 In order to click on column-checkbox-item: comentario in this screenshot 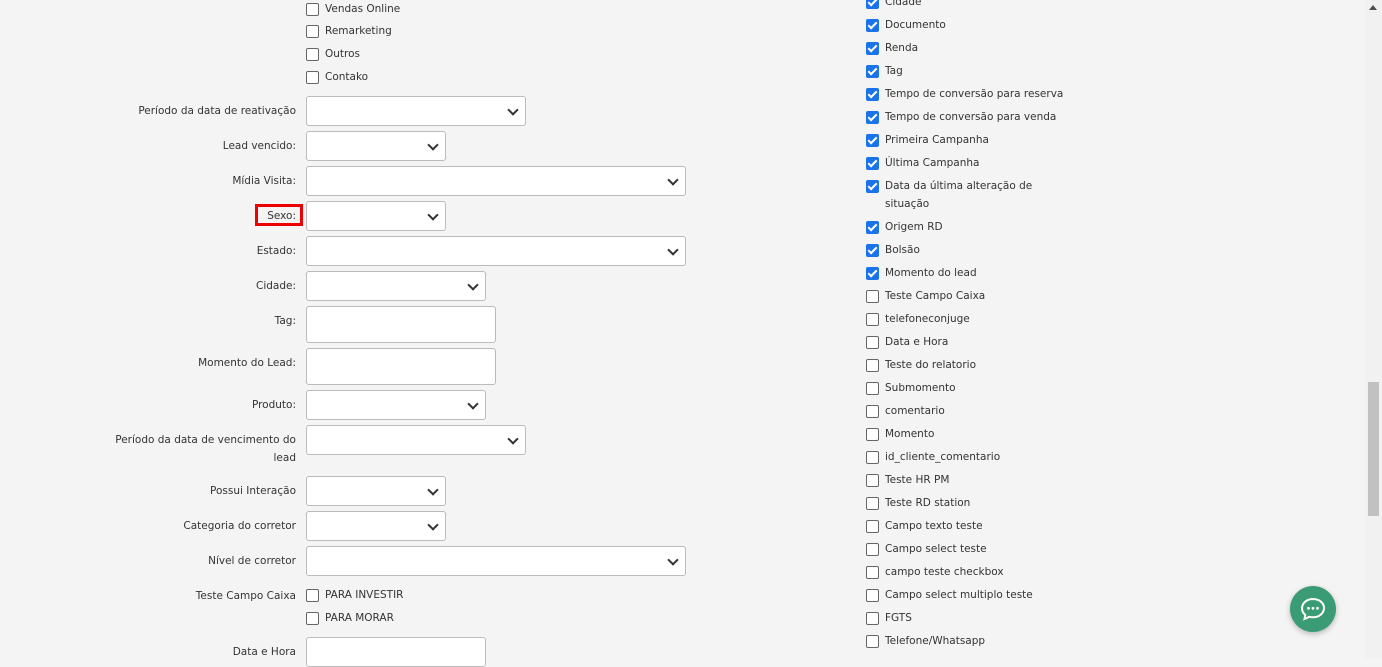, I will do `click(905, 411)`.